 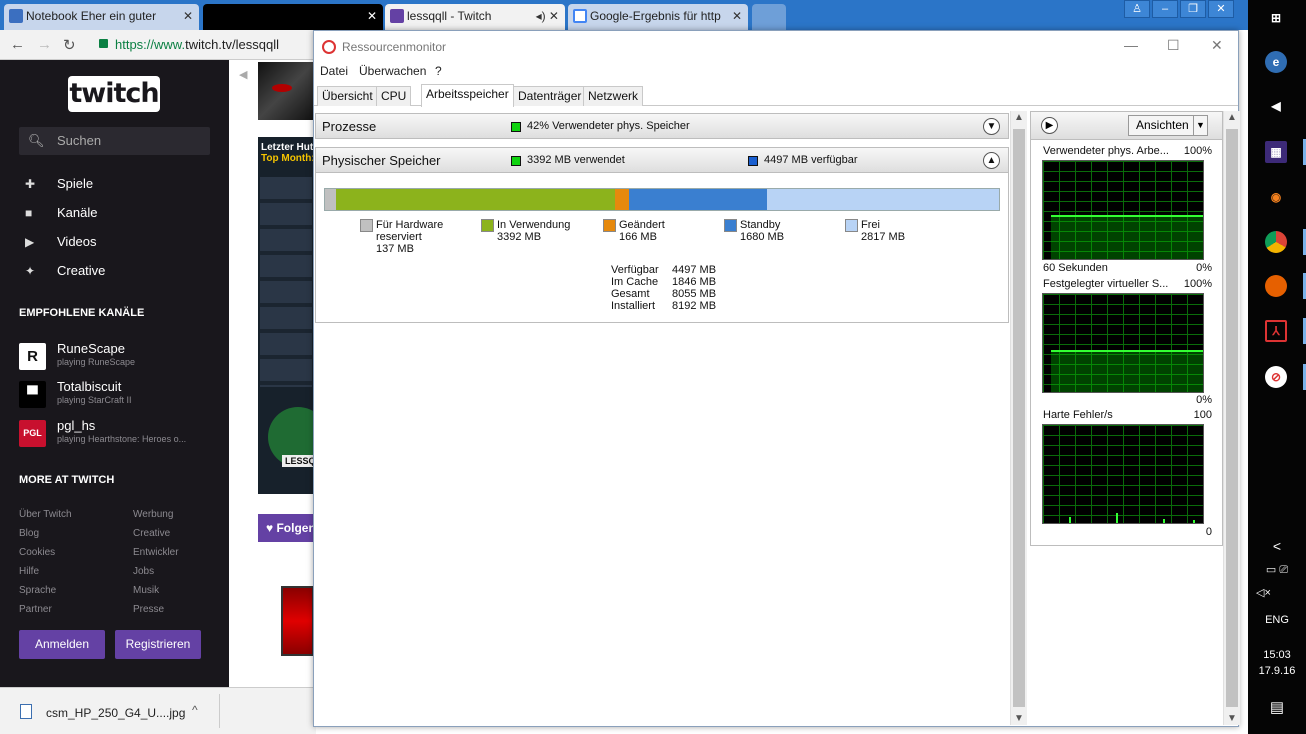 What do you see at coordinates (37, 552) in the screenshot?
I see `link-cookies: Cookies` at bounding box center [37, 552].